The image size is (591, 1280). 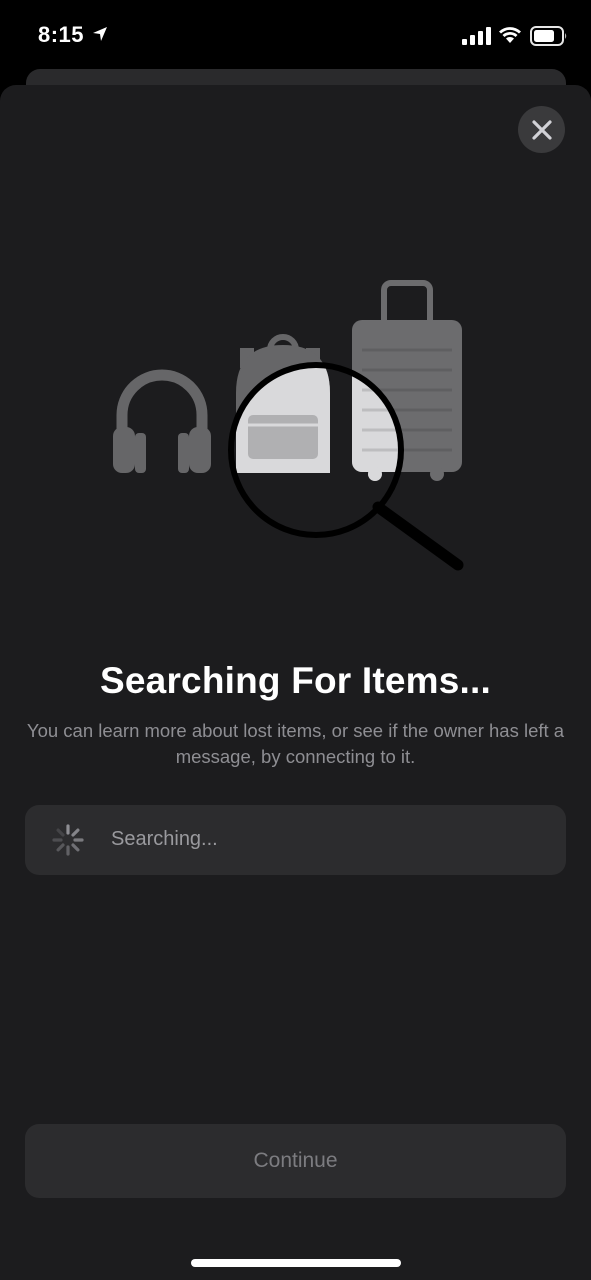 What do you see at coordinates (162, 421) in the screenshot?
I see `headphones-icon` at bounding box center [162, 421].